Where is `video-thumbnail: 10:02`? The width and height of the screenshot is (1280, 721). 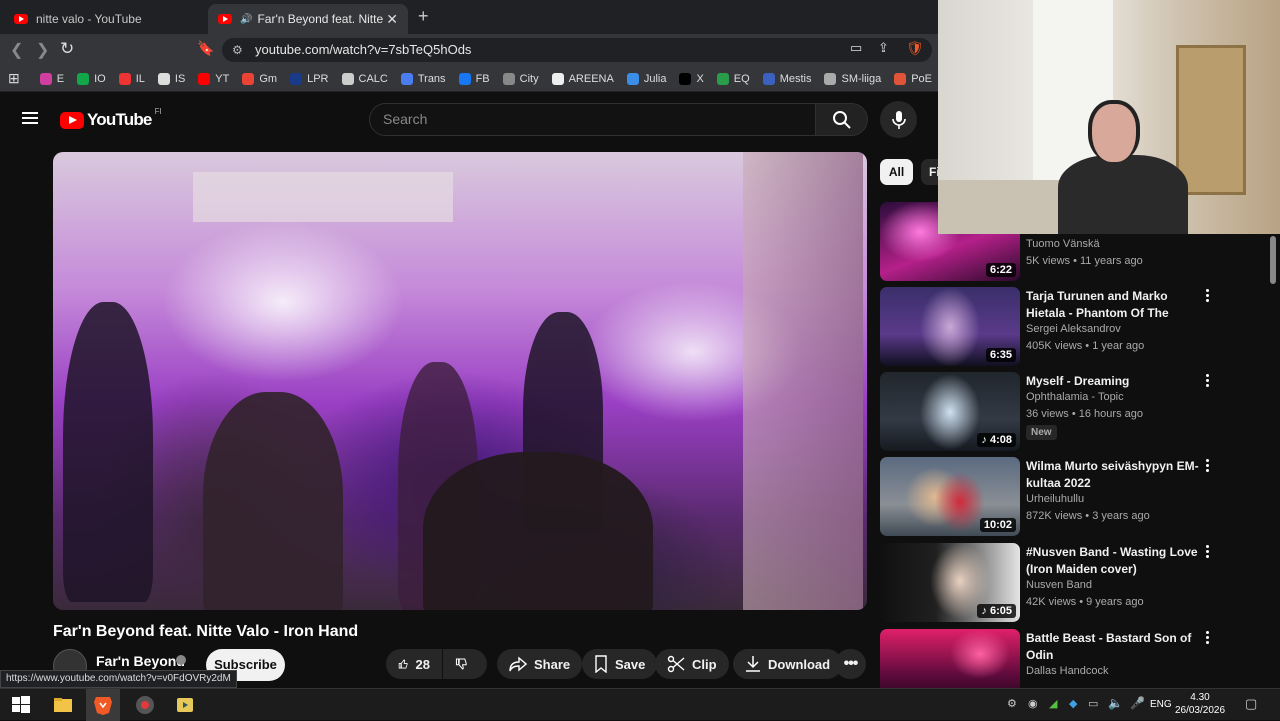 video-thumbnail: 10:02 is located at coordinates (950, 496).